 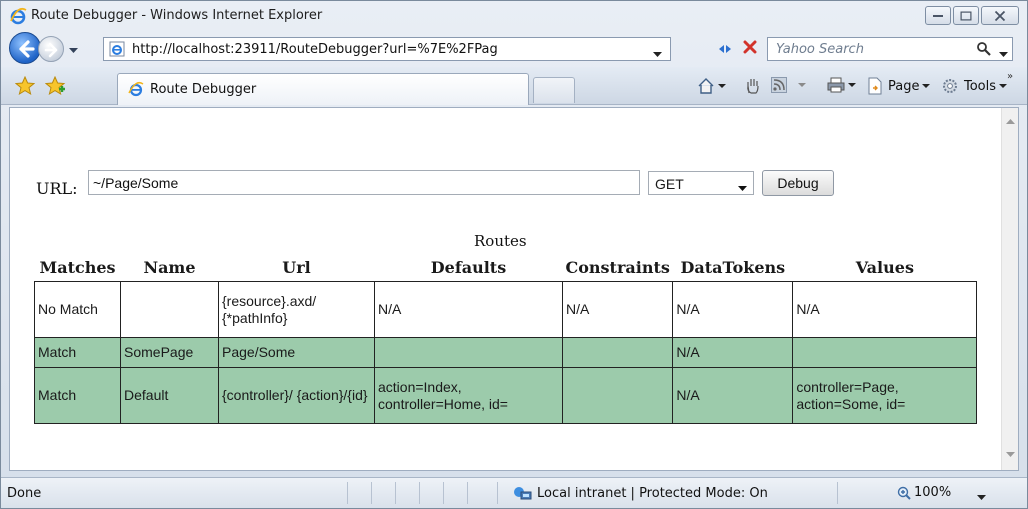 I want to click on hand-tool-button, so click(x=753, y=86).